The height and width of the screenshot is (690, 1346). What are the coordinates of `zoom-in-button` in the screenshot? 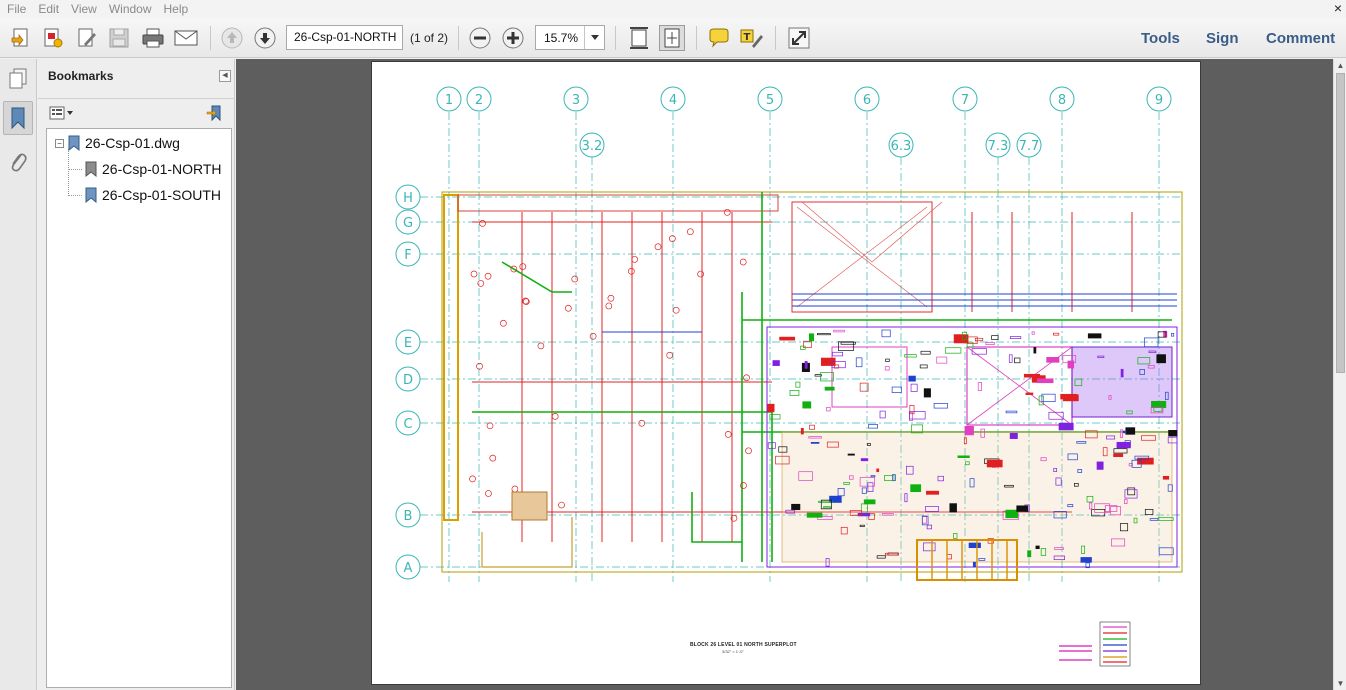 It's located at (513, 38).